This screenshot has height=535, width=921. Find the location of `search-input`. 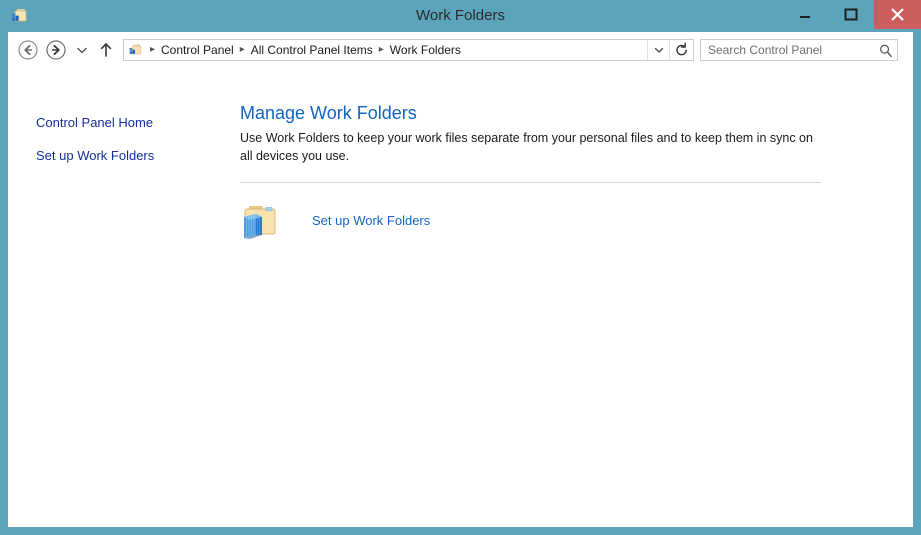

search-input is located at coordinates (787, 50).